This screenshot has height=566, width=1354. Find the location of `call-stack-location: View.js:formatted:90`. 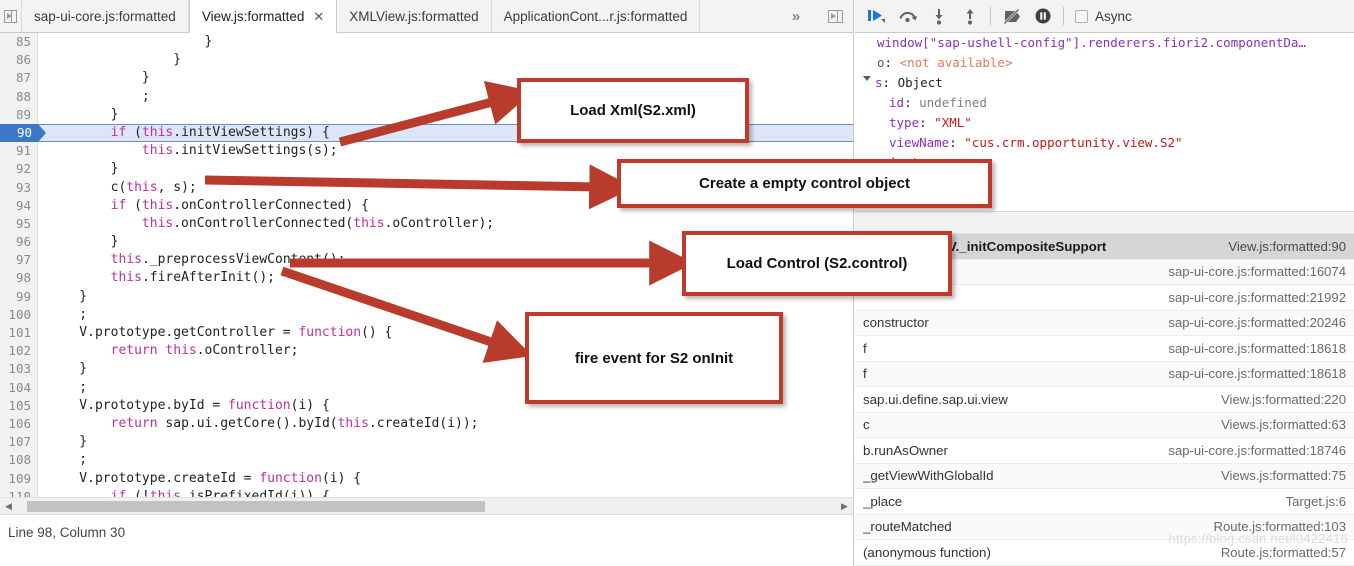

call-stack-location: View.js:formatted:90 is located at coordinates (1287, 246).